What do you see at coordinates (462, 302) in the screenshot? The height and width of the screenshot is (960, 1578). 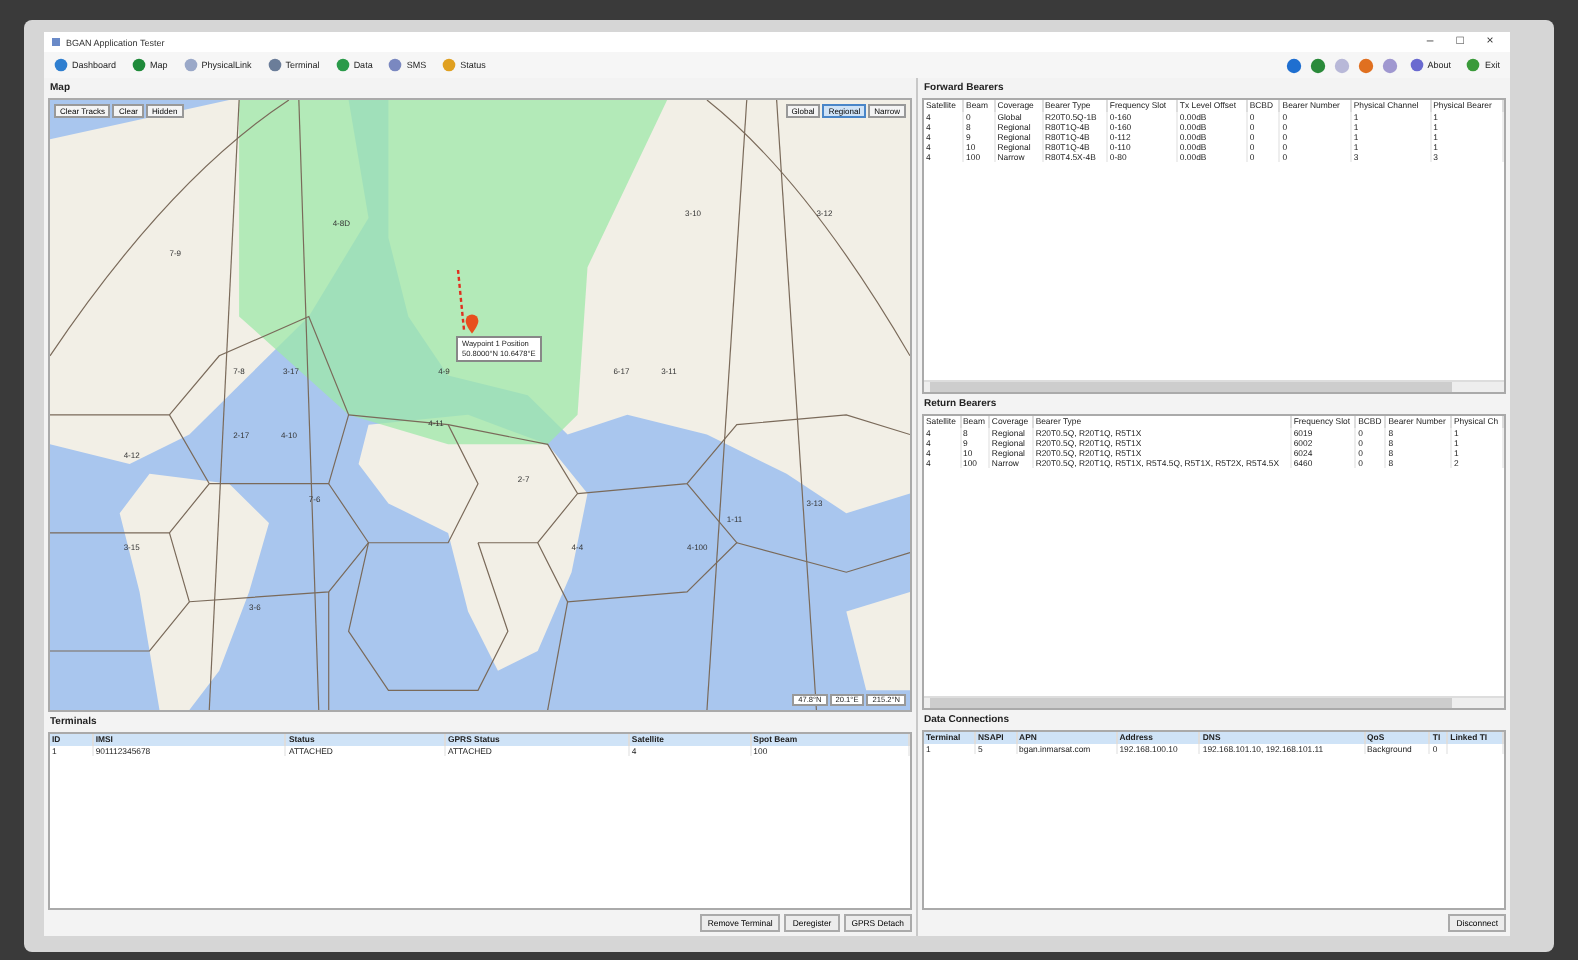 I see `track-line` at bounding box center [462, 302].